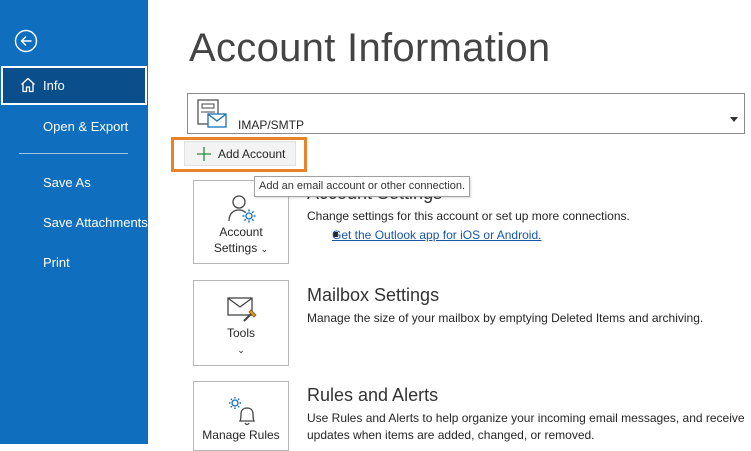 This screenshot has height=451, width=751. What do you see at coordinates (240, 333) in the screenshot?
I see `tools-tile-label: Tools` at bounding box center [240, 333].